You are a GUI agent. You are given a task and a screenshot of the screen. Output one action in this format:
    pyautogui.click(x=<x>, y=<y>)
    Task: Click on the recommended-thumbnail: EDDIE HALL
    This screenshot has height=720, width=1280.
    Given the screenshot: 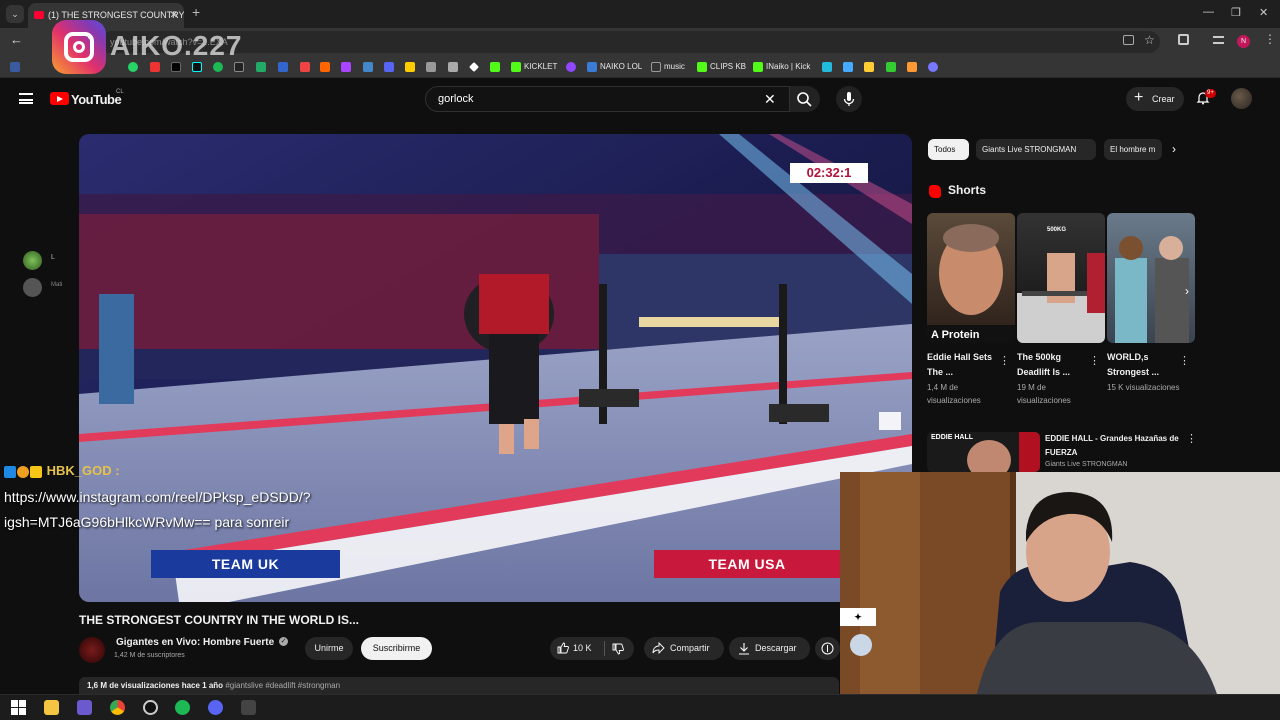 What is the action you would take?
    pyautogui.click(x=983, y=452)
    